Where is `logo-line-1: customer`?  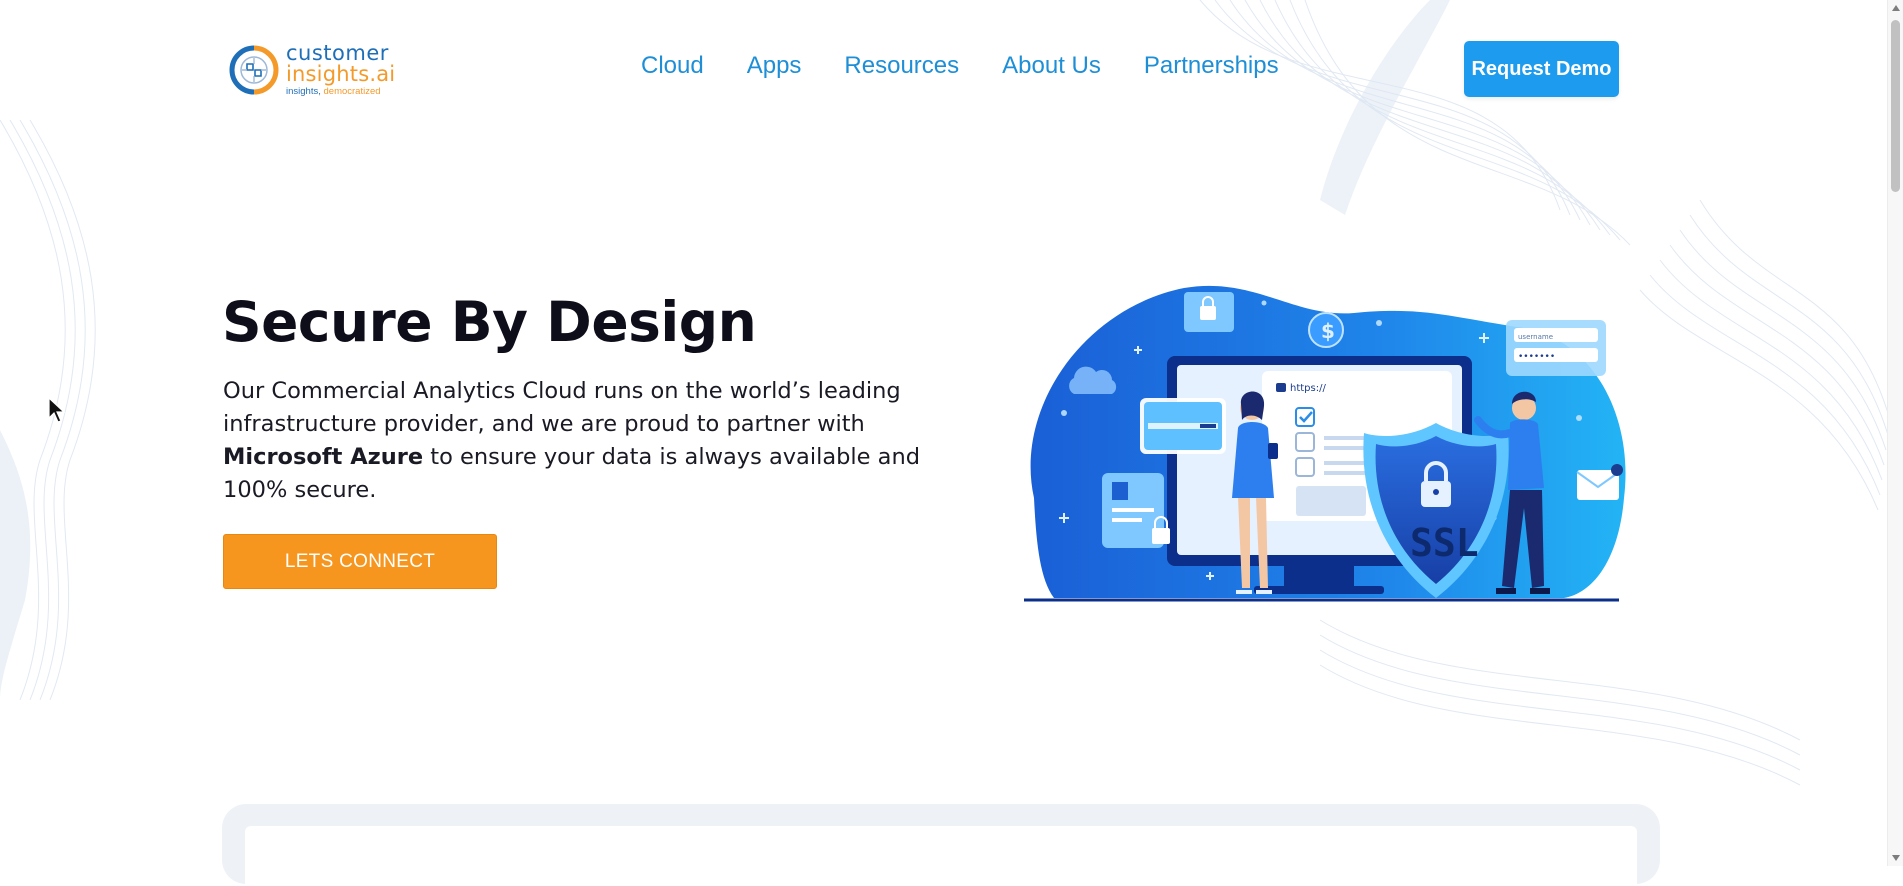
logo-line-1: customer is located at coordinates (337, 53).